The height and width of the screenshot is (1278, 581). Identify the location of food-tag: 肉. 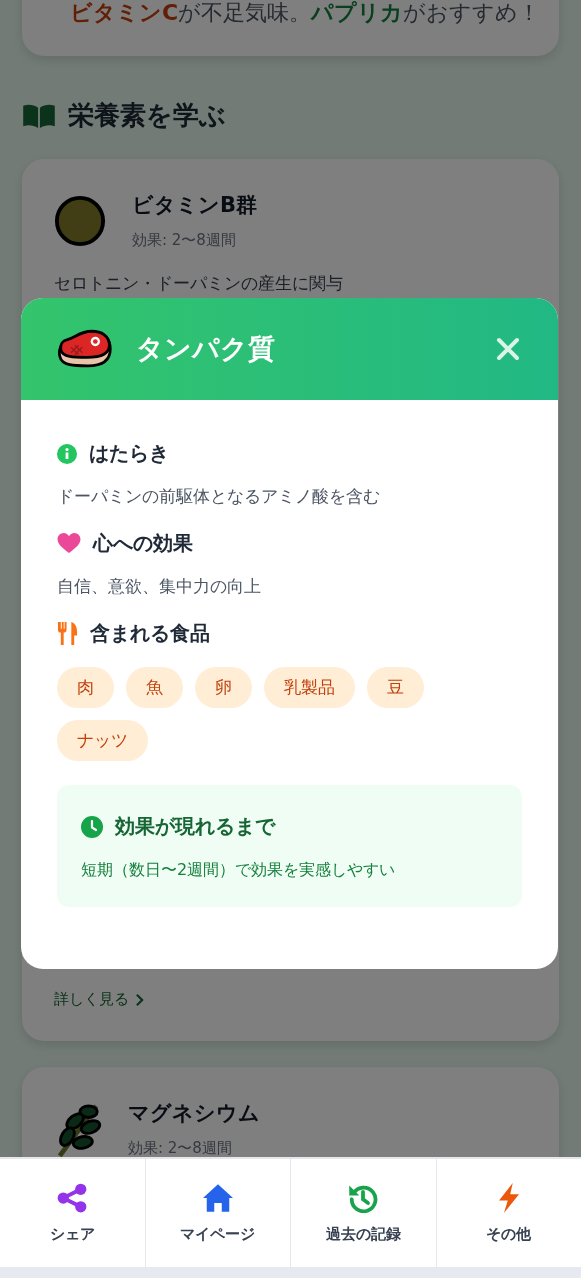
(85, 687).